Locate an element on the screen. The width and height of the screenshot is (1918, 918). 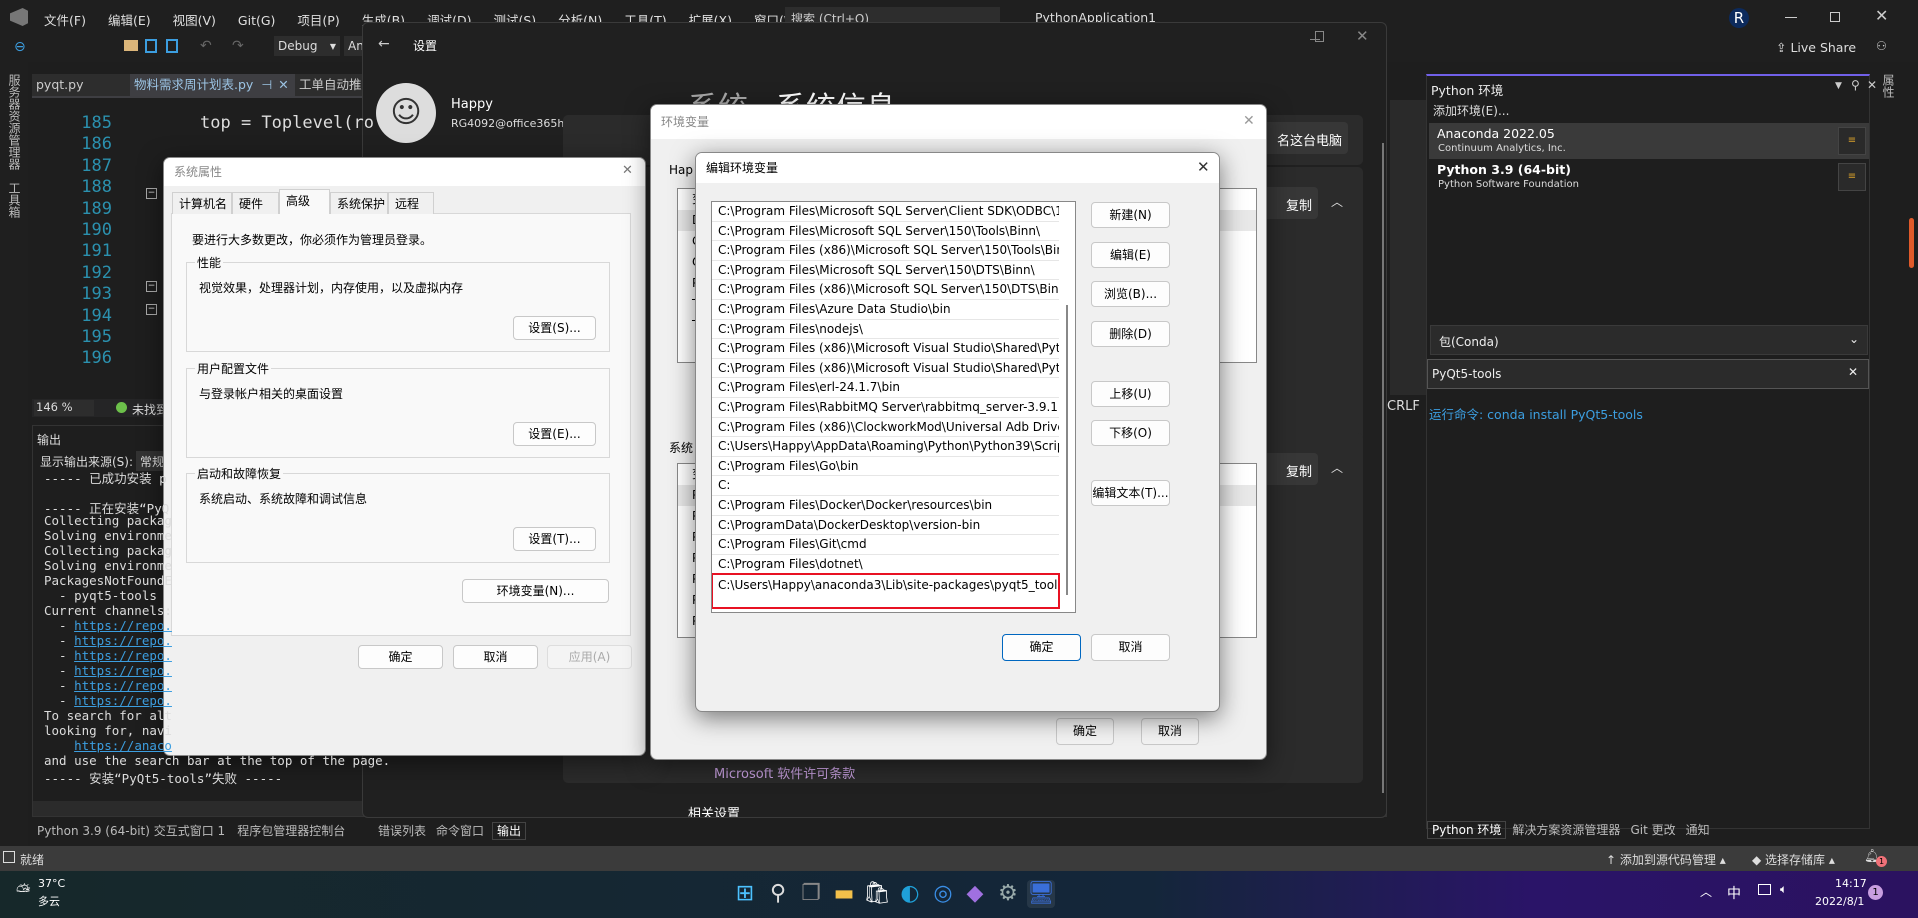
back-arrow-icon: ← is located at coordinates (384, 44).